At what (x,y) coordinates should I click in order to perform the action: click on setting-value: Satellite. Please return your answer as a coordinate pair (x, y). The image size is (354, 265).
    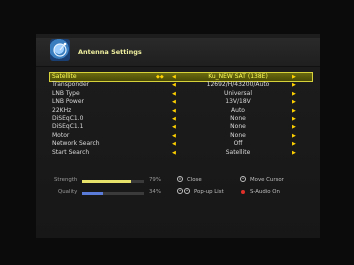
    Looking at the image, I should click on (238, 152).